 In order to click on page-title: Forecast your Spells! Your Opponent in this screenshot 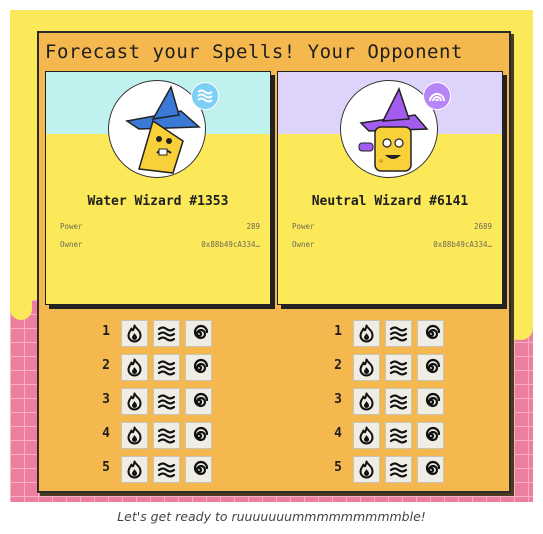, I will do `click(254, 52)`.